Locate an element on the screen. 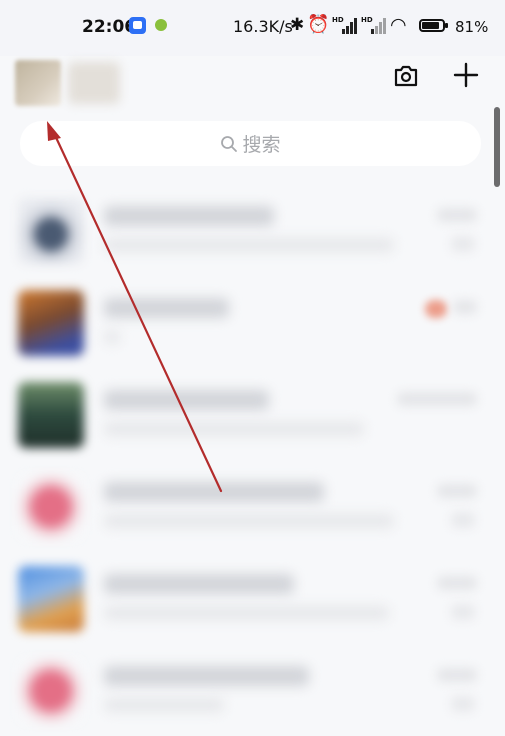 Image resolution: width=505 pixels, height=736 pixels. alarm-icon: ⏰ is located at coordinates (318, 24).